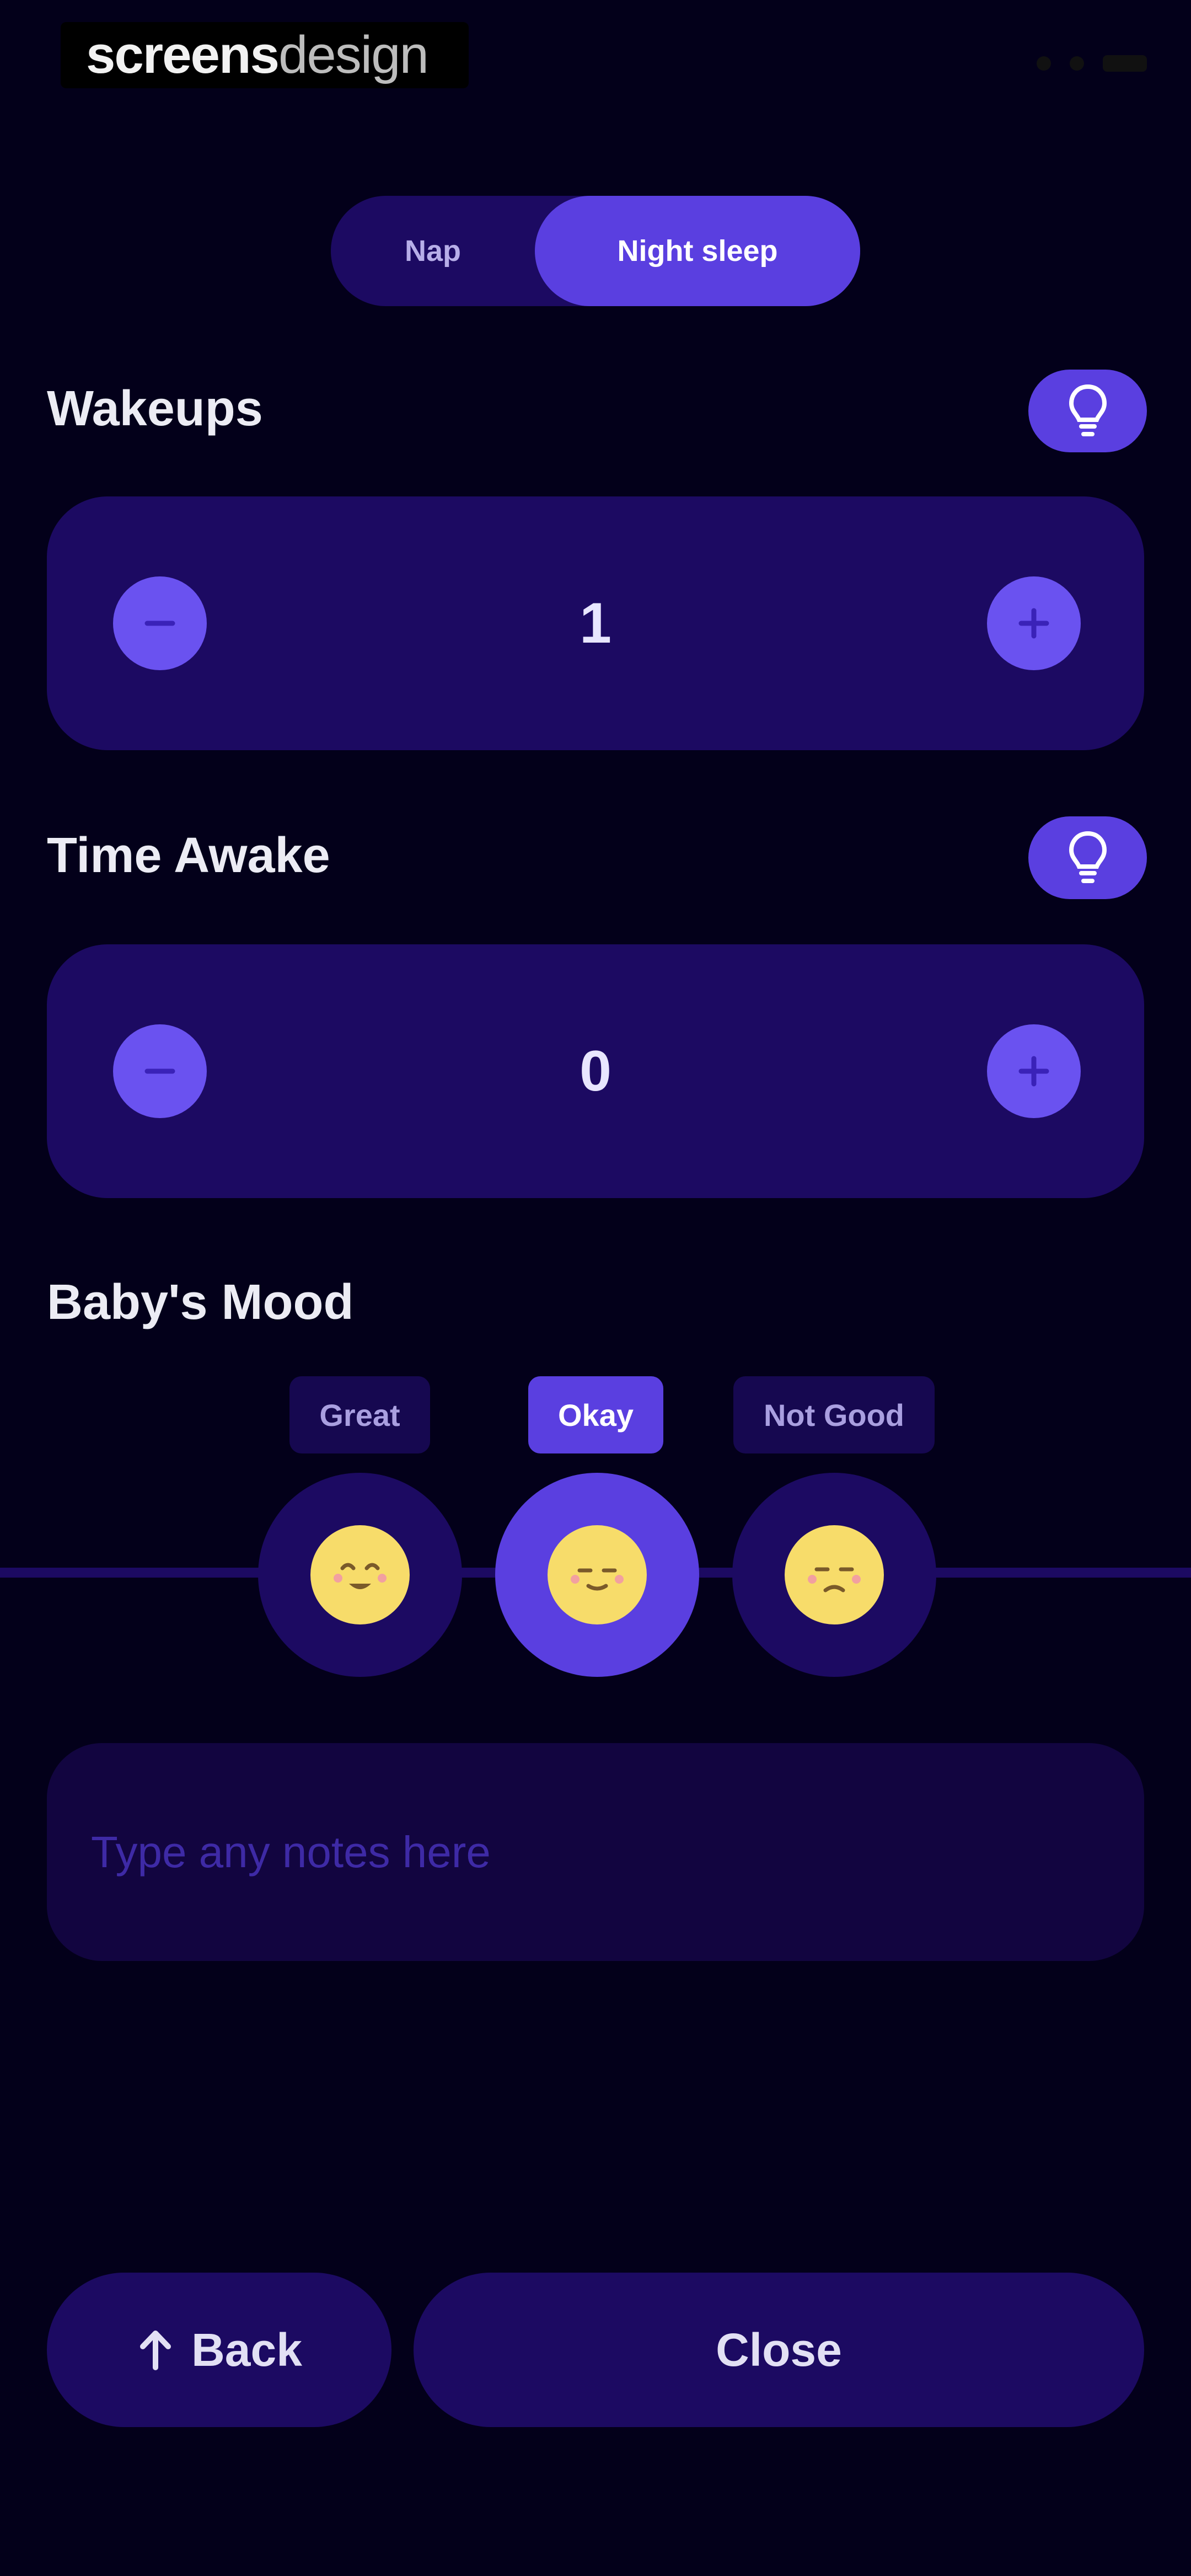 The height and width of the screenshot is (2576, 1191). I want to click on time-awake-value: 0, so click(595, 1071).